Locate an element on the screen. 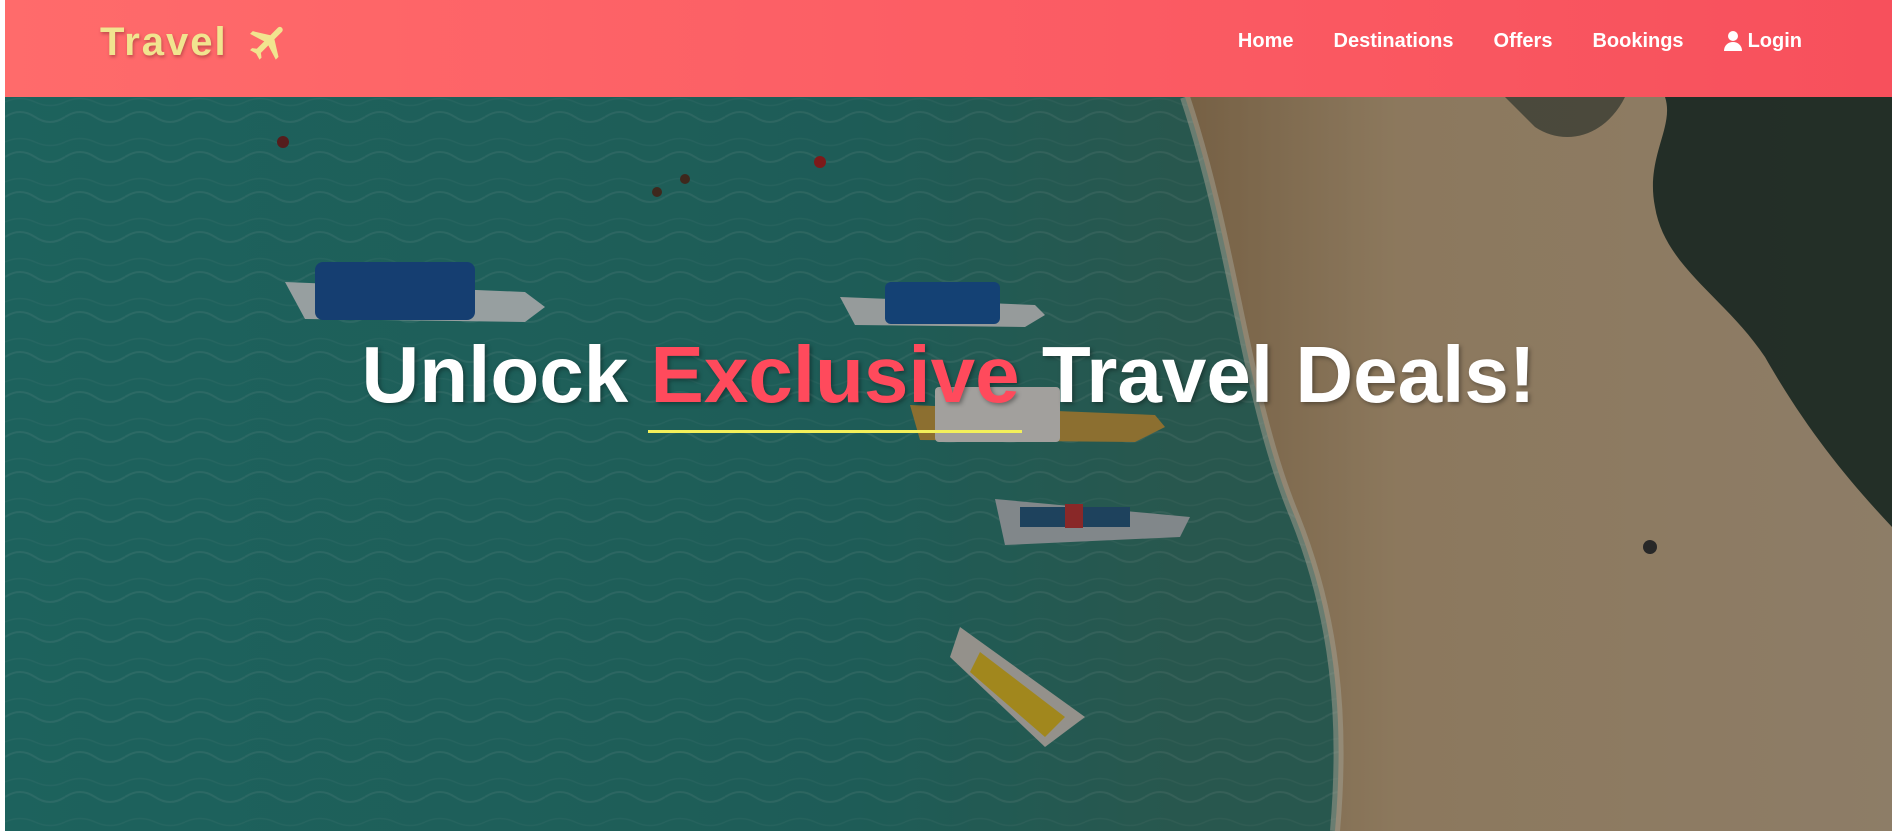 The height and width of the screenshot is (831, 1892). headline-tail: Travel Deals! is located at coordinates (1277, 374).